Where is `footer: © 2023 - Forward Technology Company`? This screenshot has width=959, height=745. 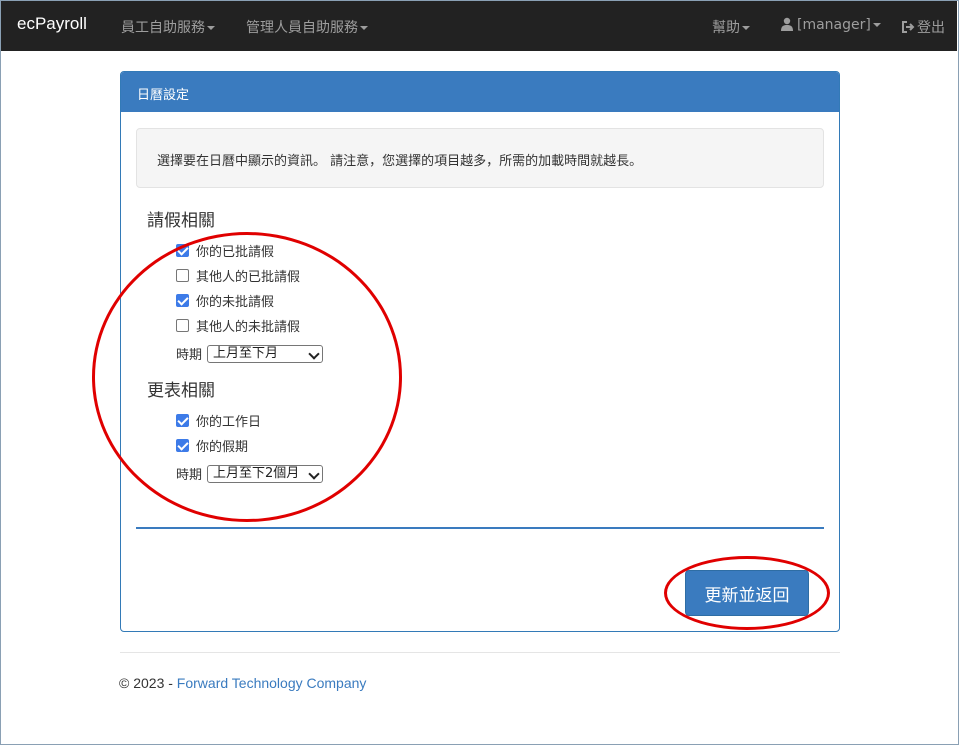
footer: © 2023 - Forward Technology Company is located at coordinates (242, 683).